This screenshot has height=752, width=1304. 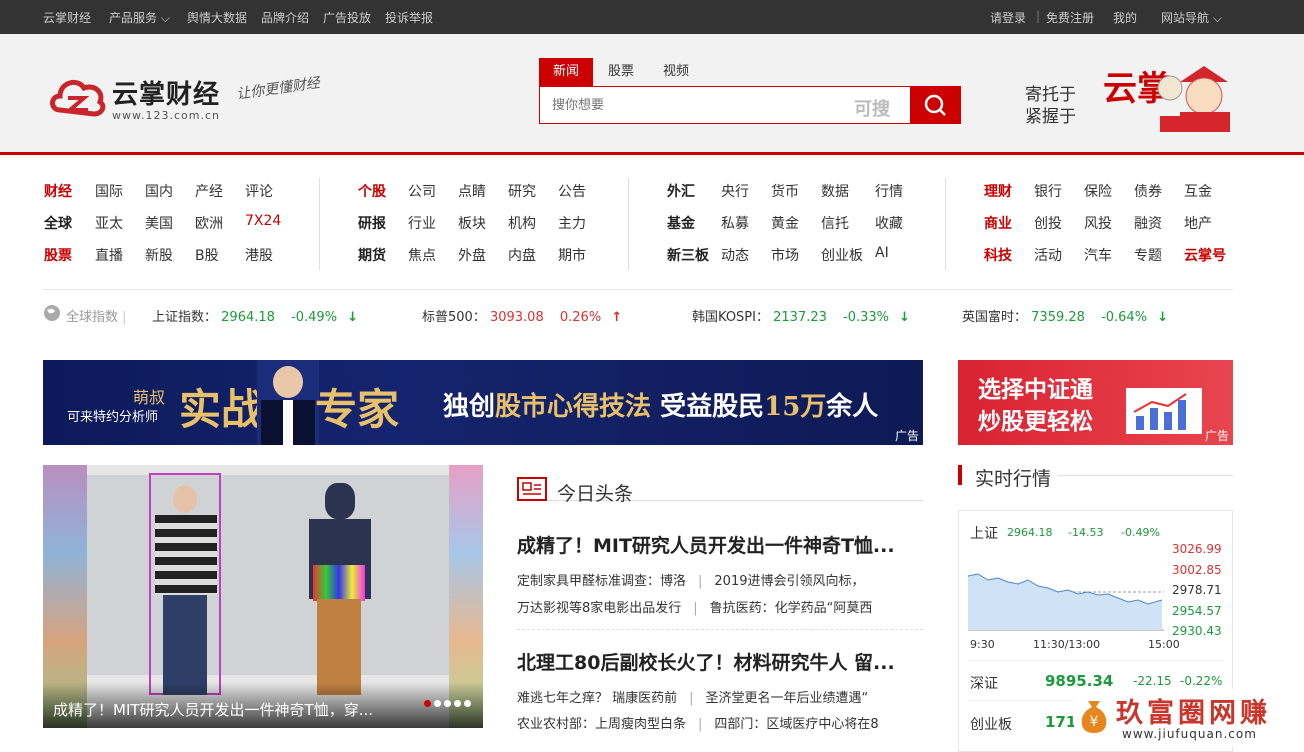 What do you see at coordinates (785, 255) in the screenshot?
I see `nav-market: 市场` at bounding box center [785, 255].